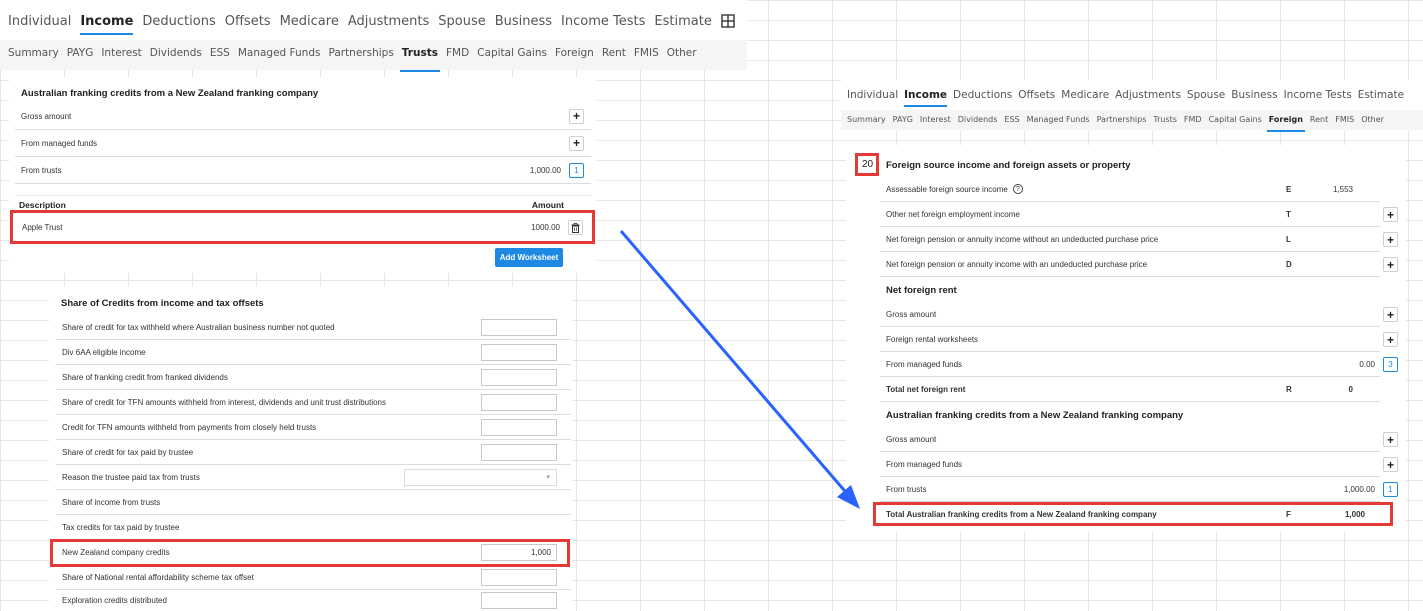  I want to click on annotation-arrow, so click(739, 369).